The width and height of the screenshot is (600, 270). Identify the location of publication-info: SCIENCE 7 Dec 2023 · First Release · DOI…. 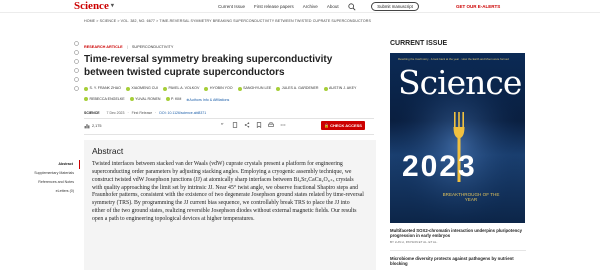
(145, 113).